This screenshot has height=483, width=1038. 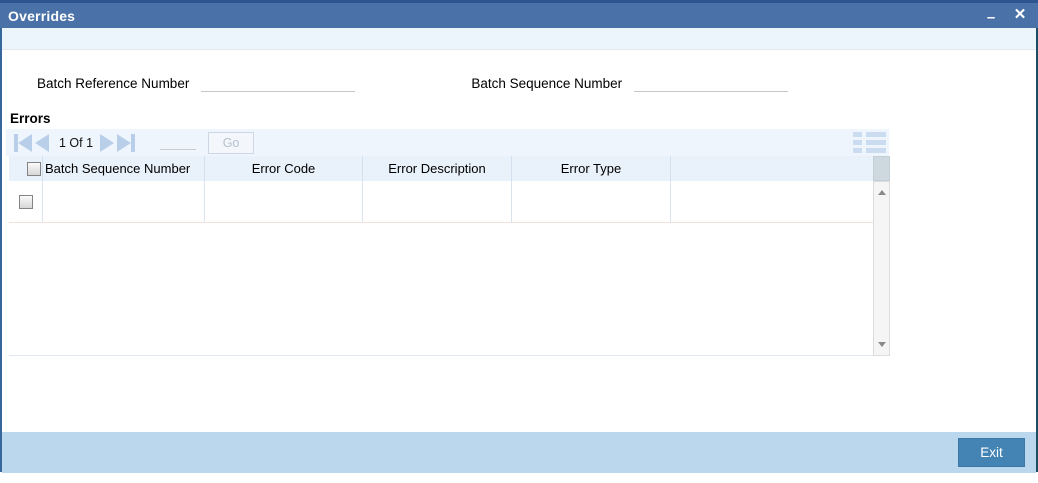 I want to click on row-checkbox, so click(x=25, y=202).